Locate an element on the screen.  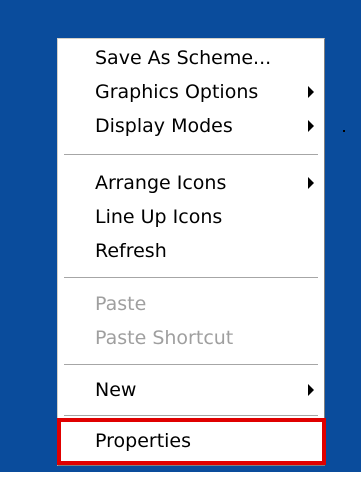
menu-item-label: Graphics Options is located at coordinates (177, 92).